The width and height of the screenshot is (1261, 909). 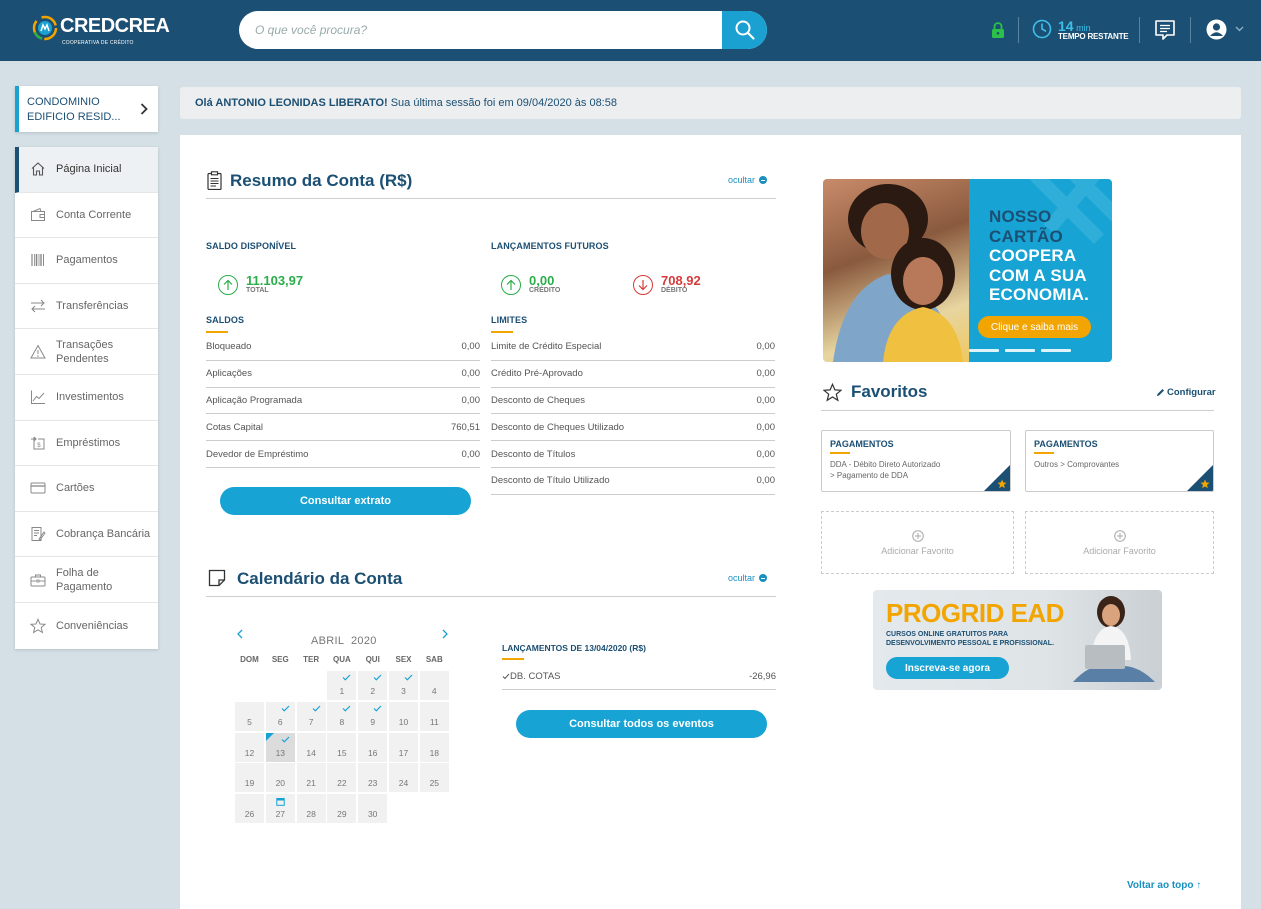 I want to click on calendar-day: 26, so click(x=249, y=809).